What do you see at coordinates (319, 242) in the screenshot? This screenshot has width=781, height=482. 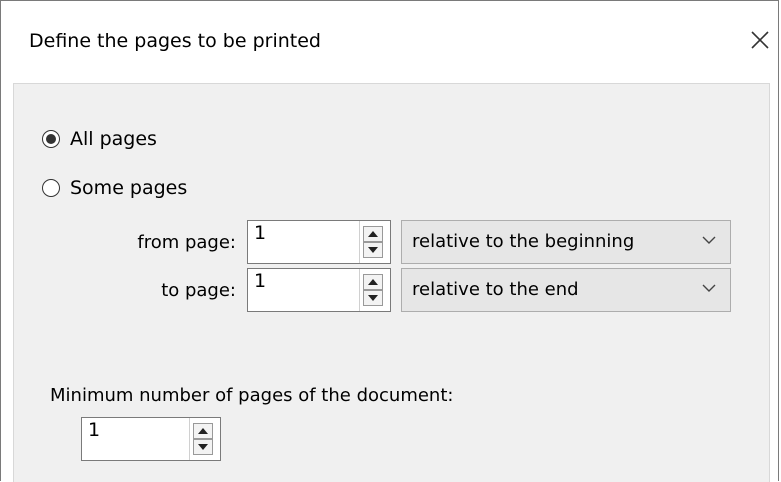 I see `from-page-spinner: 1` at bounding box center [319, 242].